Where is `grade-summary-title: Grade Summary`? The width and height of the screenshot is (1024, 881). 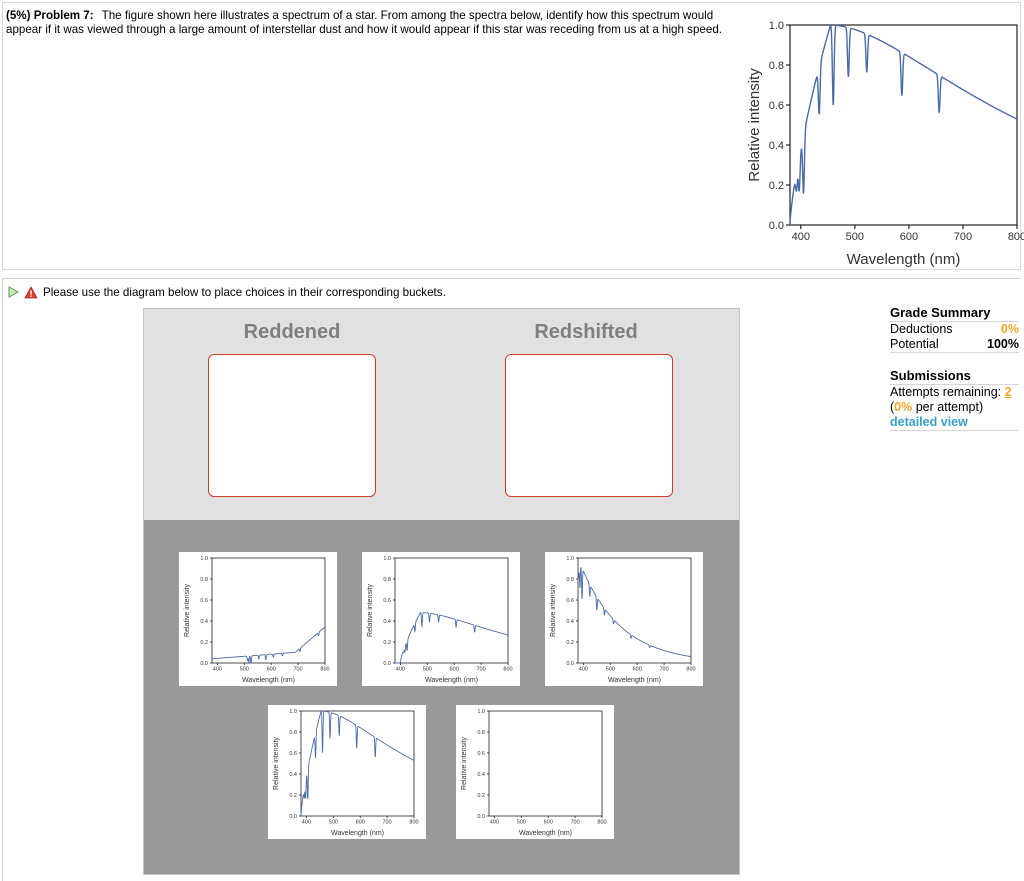 grade-summary-title: Grade Summary is located at coordinates (954, 313).